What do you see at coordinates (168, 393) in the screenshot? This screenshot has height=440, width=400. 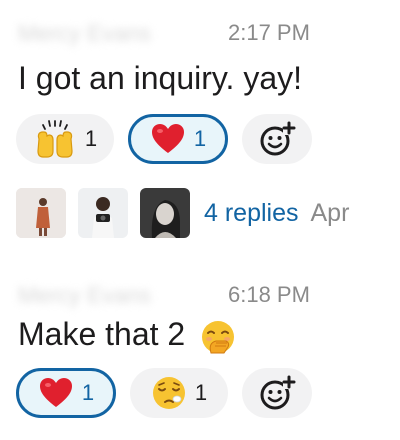 I see `sleepy-face-icon` at bounding box center [168, 393].